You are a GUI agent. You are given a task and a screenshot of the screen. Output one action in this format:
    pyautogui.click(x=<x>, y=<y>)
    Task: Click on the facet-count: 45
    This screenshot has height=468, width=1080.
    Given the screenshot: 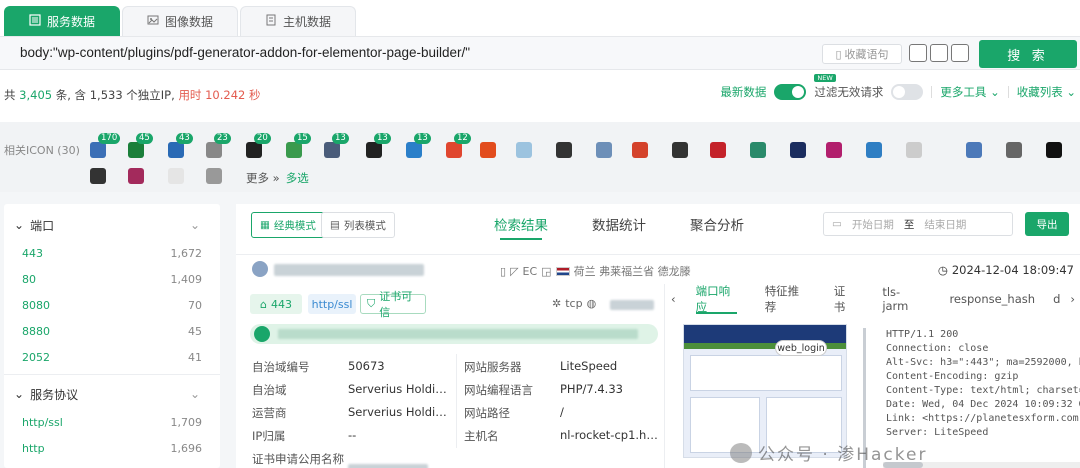 What is the action you would take?
    pyautogui.click(x=195, y=331)
    